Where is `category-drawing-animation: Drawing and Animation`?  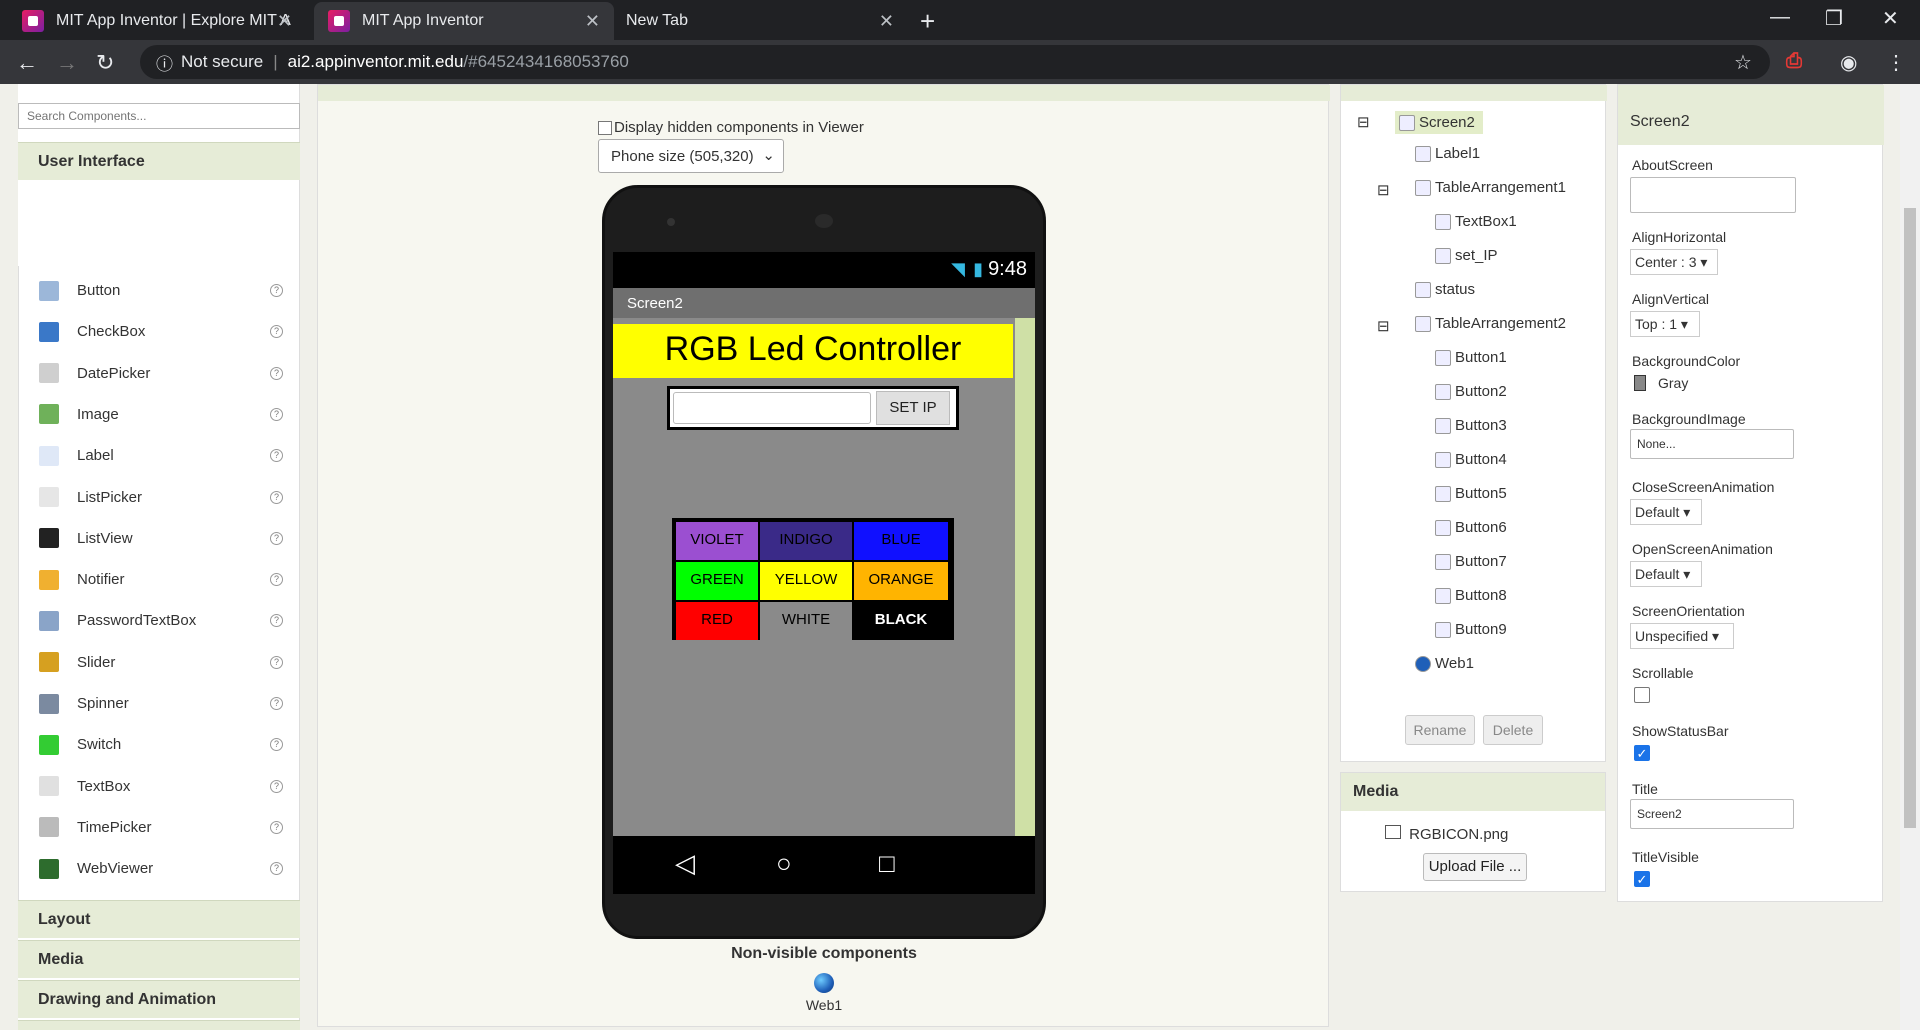 category-drawing-animation: Drawing and Animation is located at coordinates (159, 999).